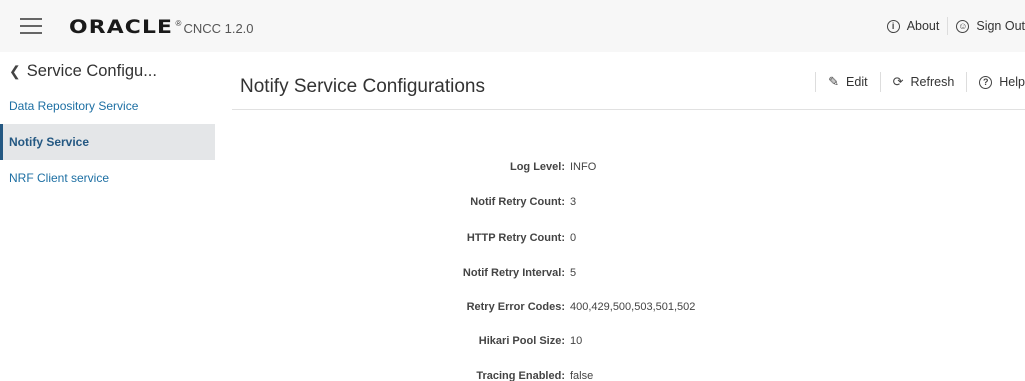  I want to click on help-button: ? Help, so click(996, 82).